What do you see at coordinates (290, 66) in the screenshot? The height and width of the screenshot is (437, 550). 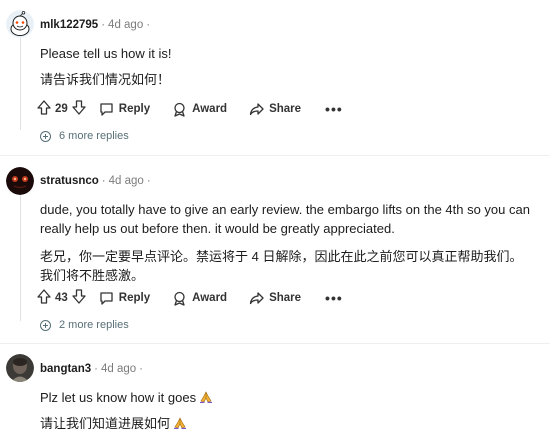 I see `comment-body: Please tell us how it is! 请告诉我们情况如何！` at bounding box center [290, 66].